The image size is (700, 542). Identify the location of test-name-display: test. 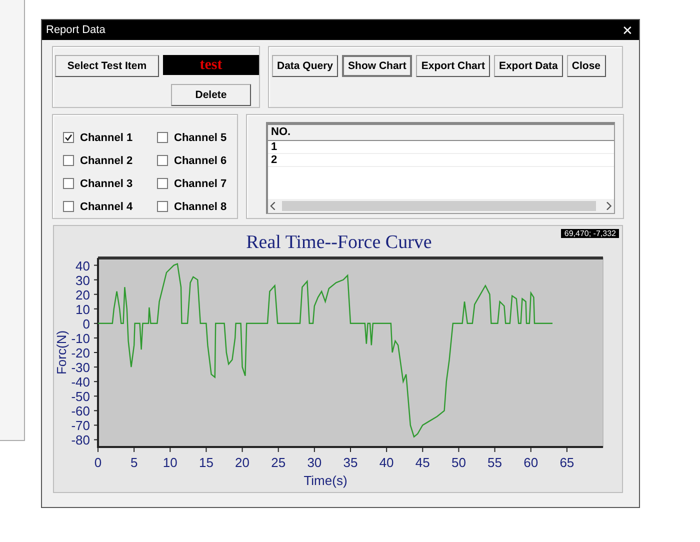
(211, 65).